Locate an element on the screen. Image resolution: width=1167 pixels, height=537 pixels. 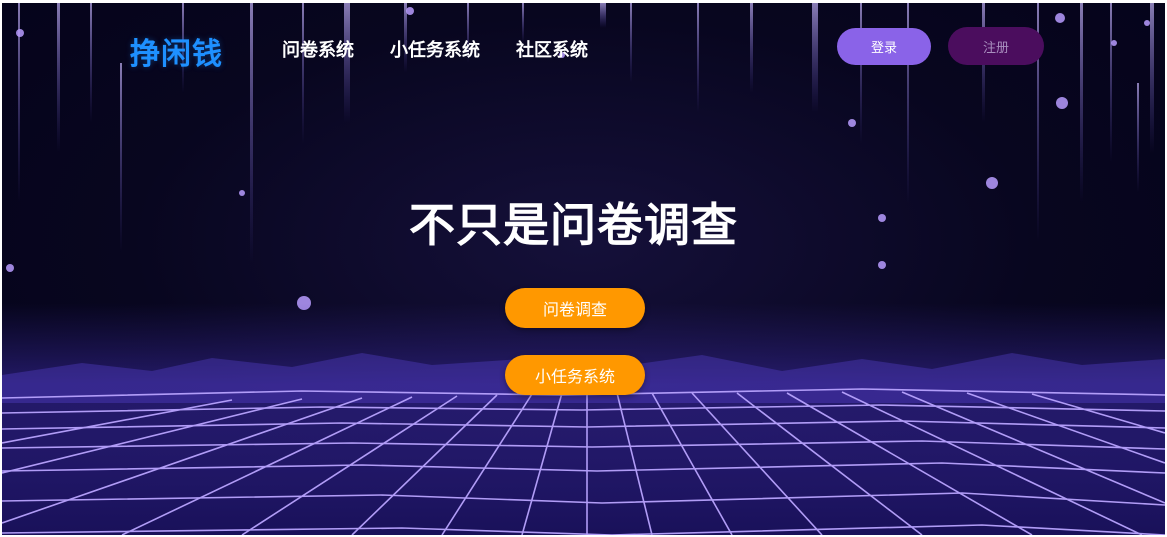
survey-cta-button: 问卷调查 is located at coordinates (575, 308).